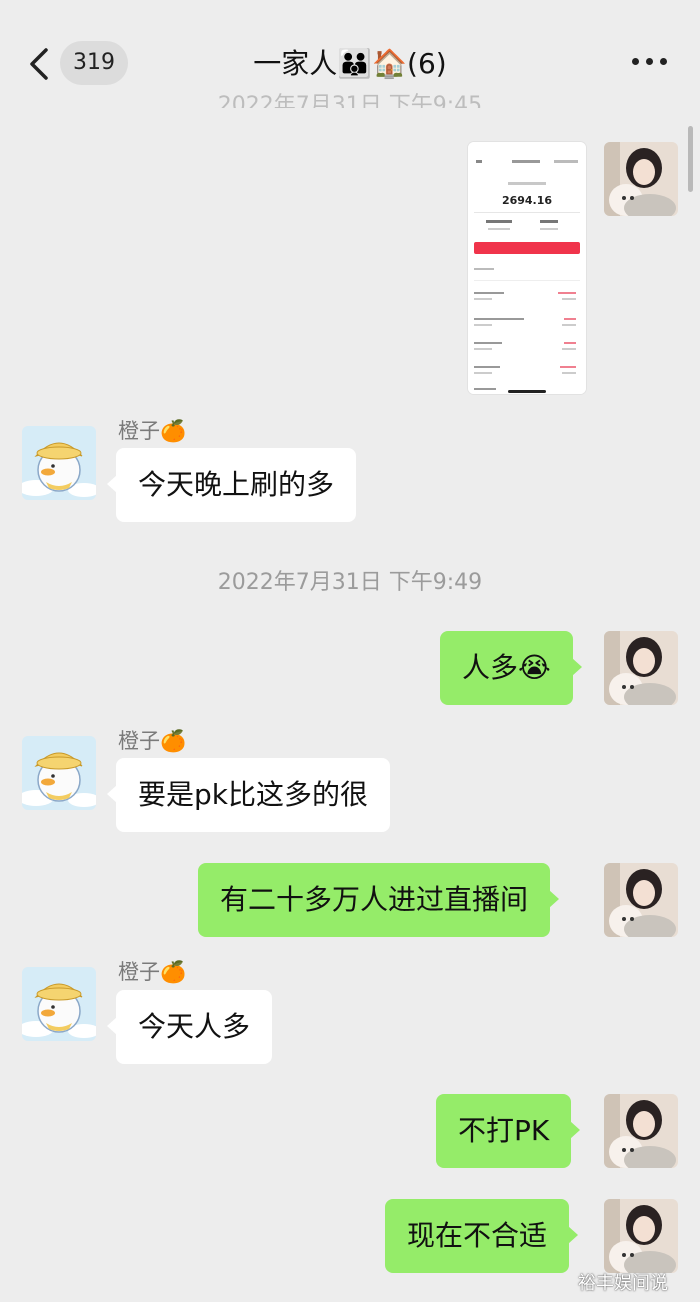  What do you see at coordinates (527, 200) in the screenshot?
I see `screenshot-amount: 2694.16` at bounding box center [527, 200].